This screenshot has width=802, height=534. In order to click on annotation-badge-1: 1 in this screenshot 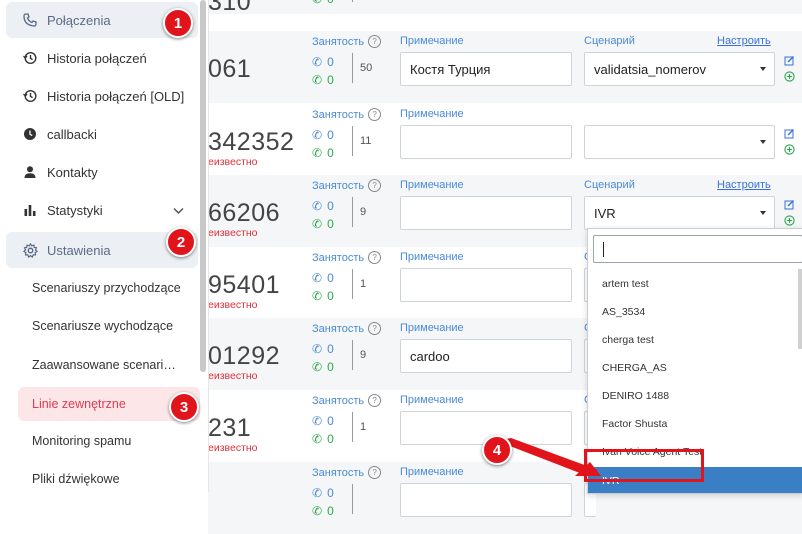, I will do `click(178, 23)`.